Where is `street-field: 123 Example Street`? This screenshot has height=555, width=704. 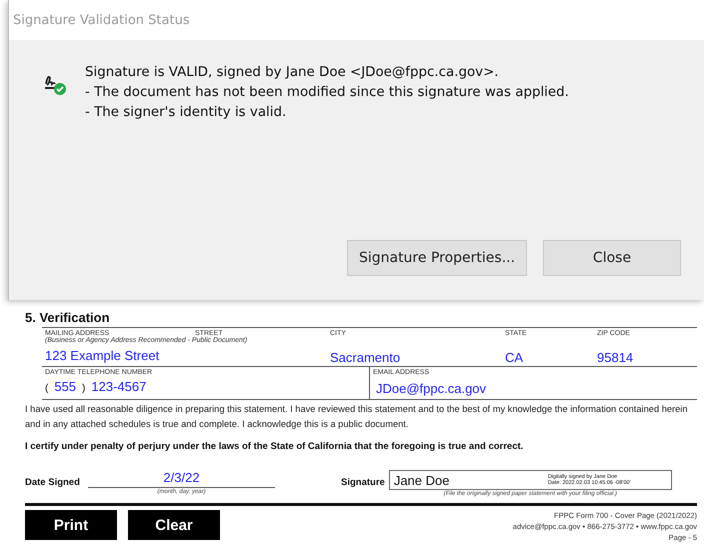
street-field: 123 Example Street is located at coordinates (187, 356).